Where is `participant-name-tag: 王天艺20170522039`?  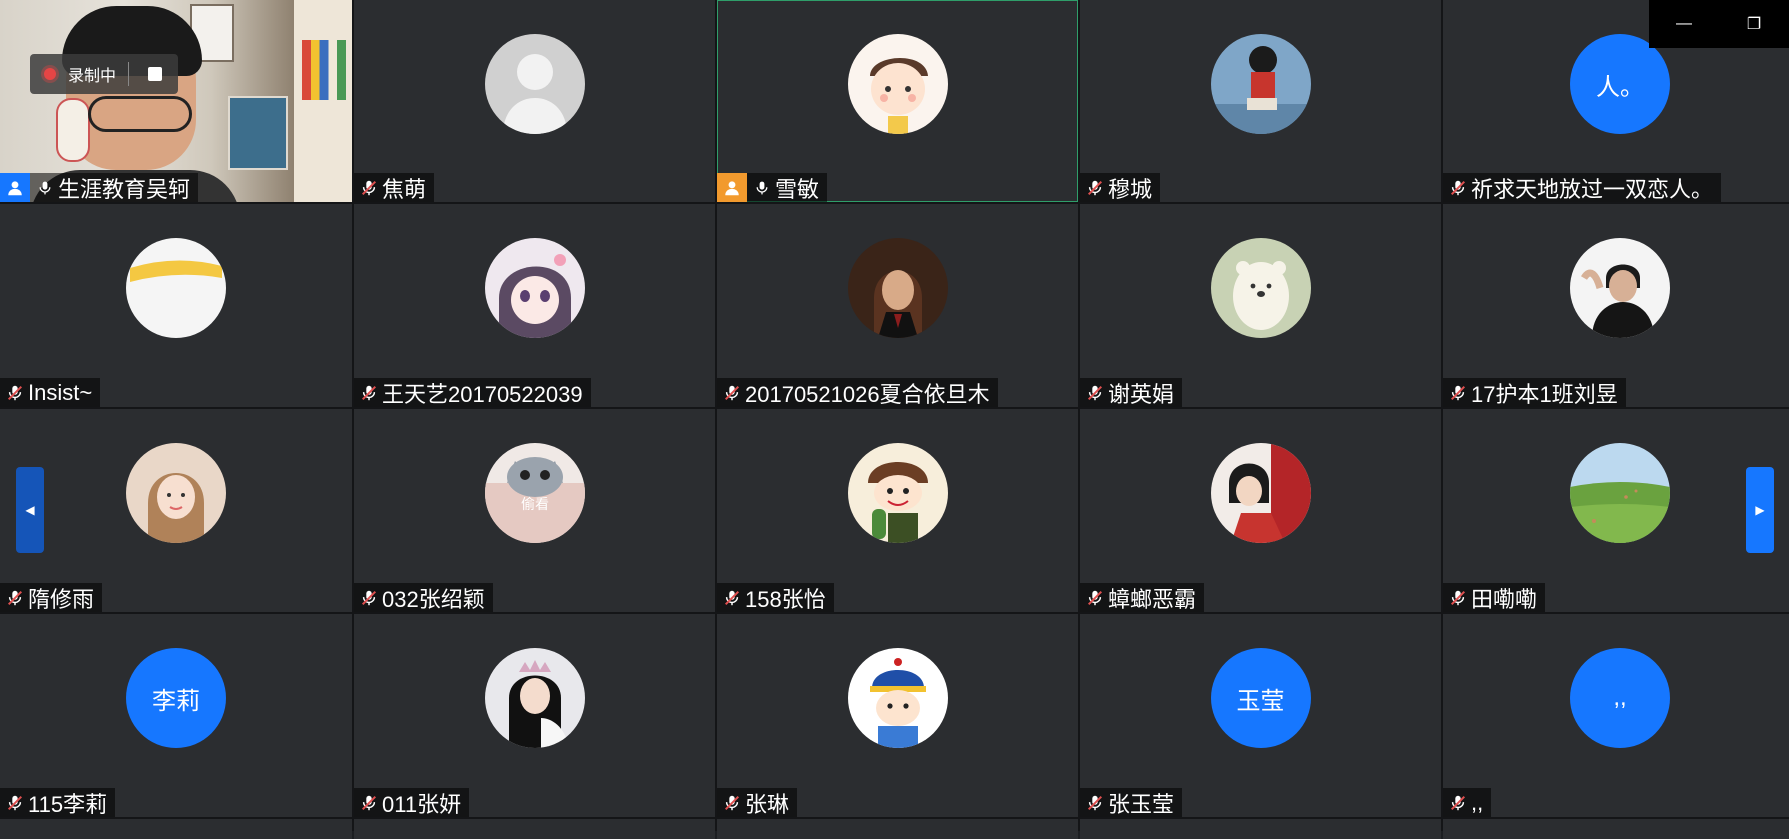
participant-name-tag: 王天艺20170522039 is located at coordinates (472, 392).